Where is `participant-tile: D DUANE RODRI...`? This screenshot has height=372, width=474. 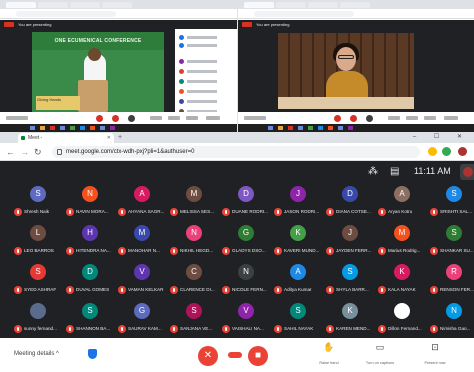 participant-tile: D DUANE RODRI... is located at coordinates (246, 201).